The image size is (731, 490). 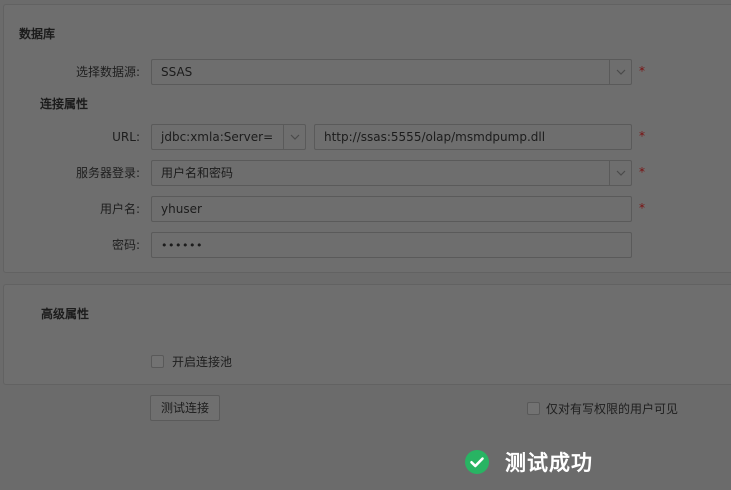 I want to click on server-login-dropdown-toggle, so click(x=620, y=173).